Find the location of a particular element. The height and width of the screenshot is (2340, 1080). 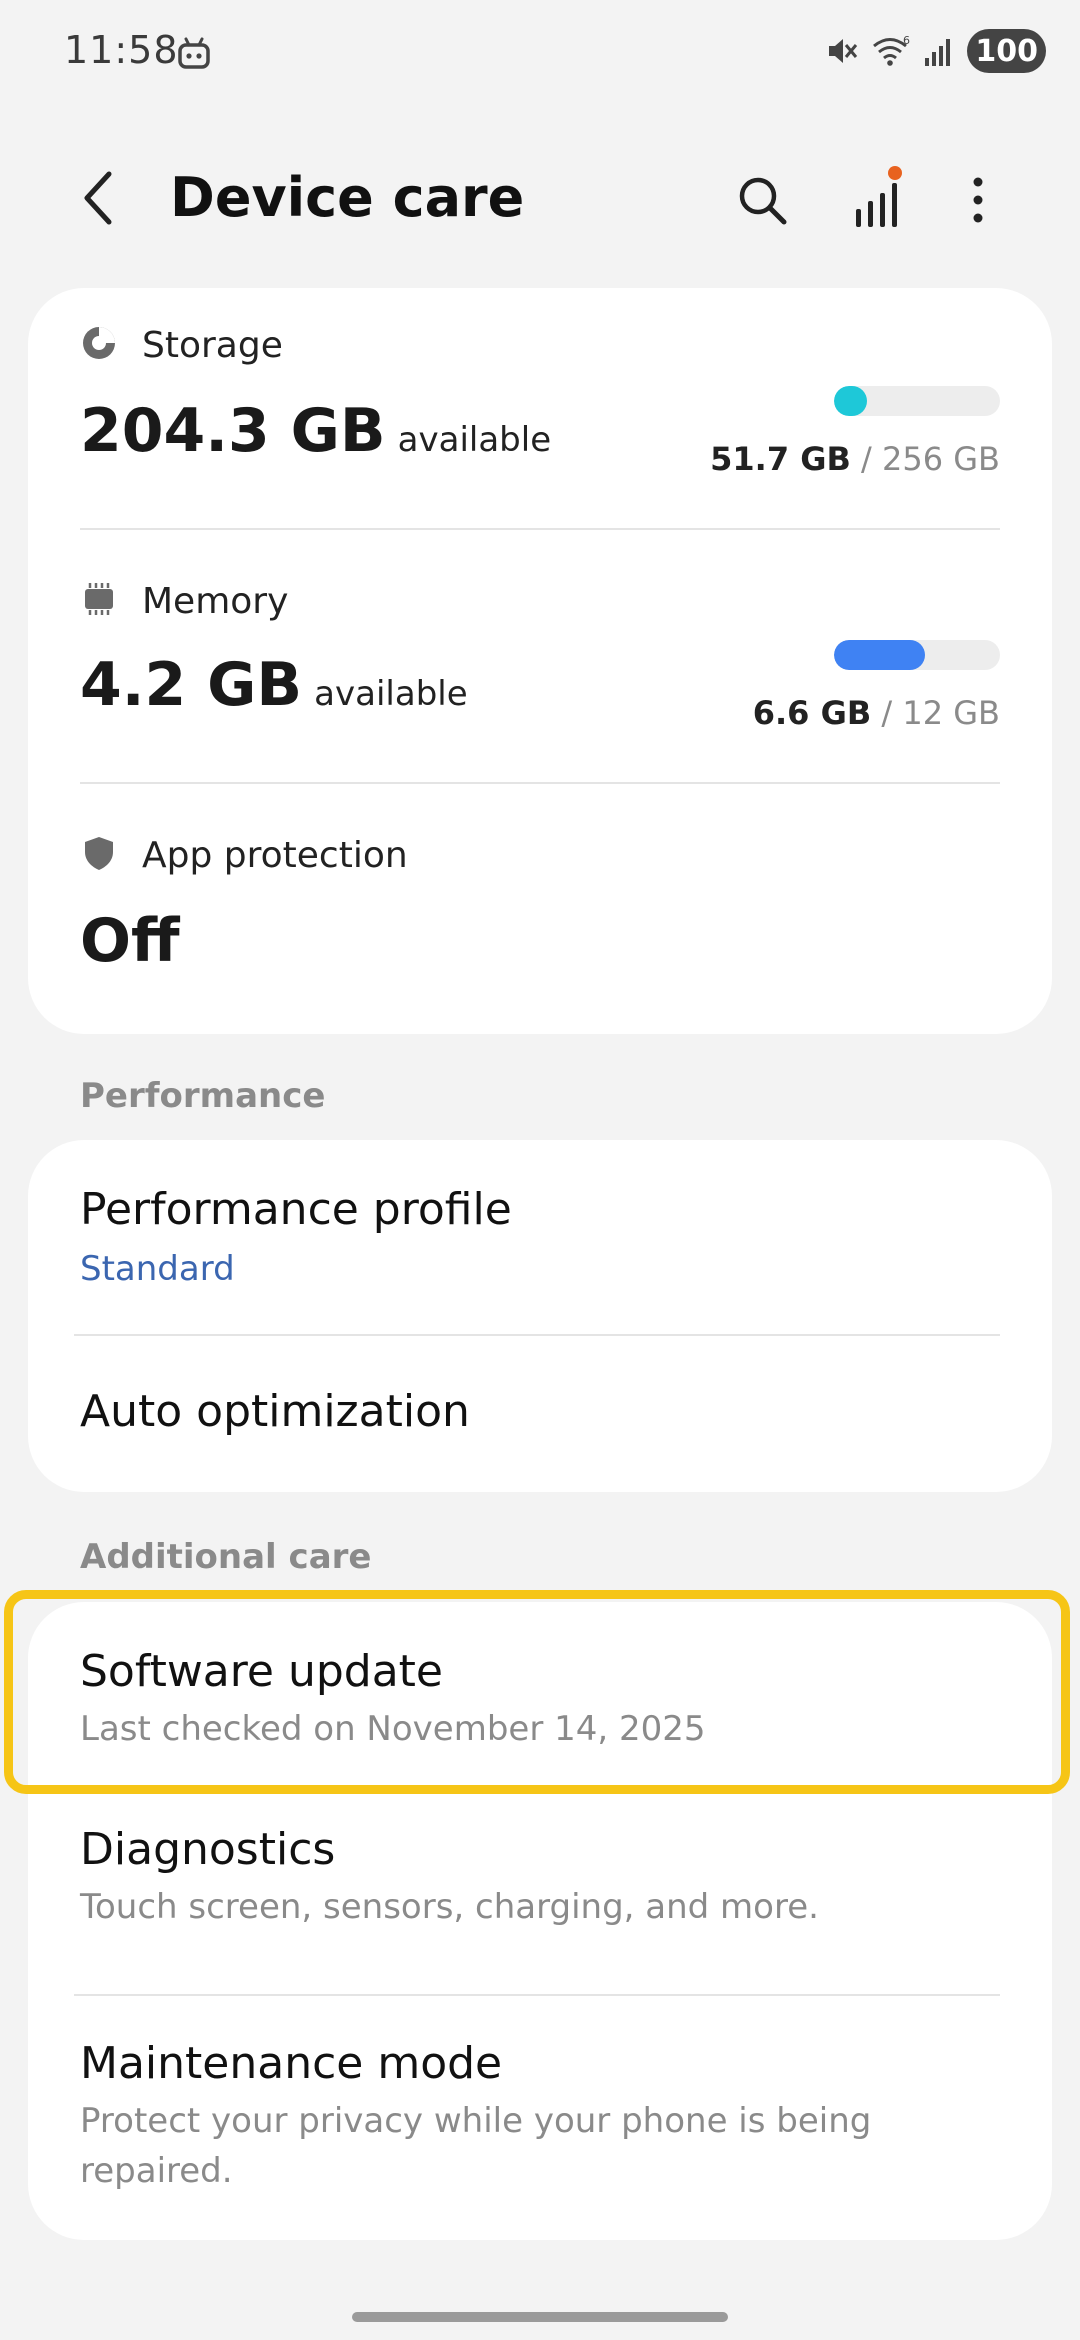

memory-usage-bar is located at coordinates (917, 655).